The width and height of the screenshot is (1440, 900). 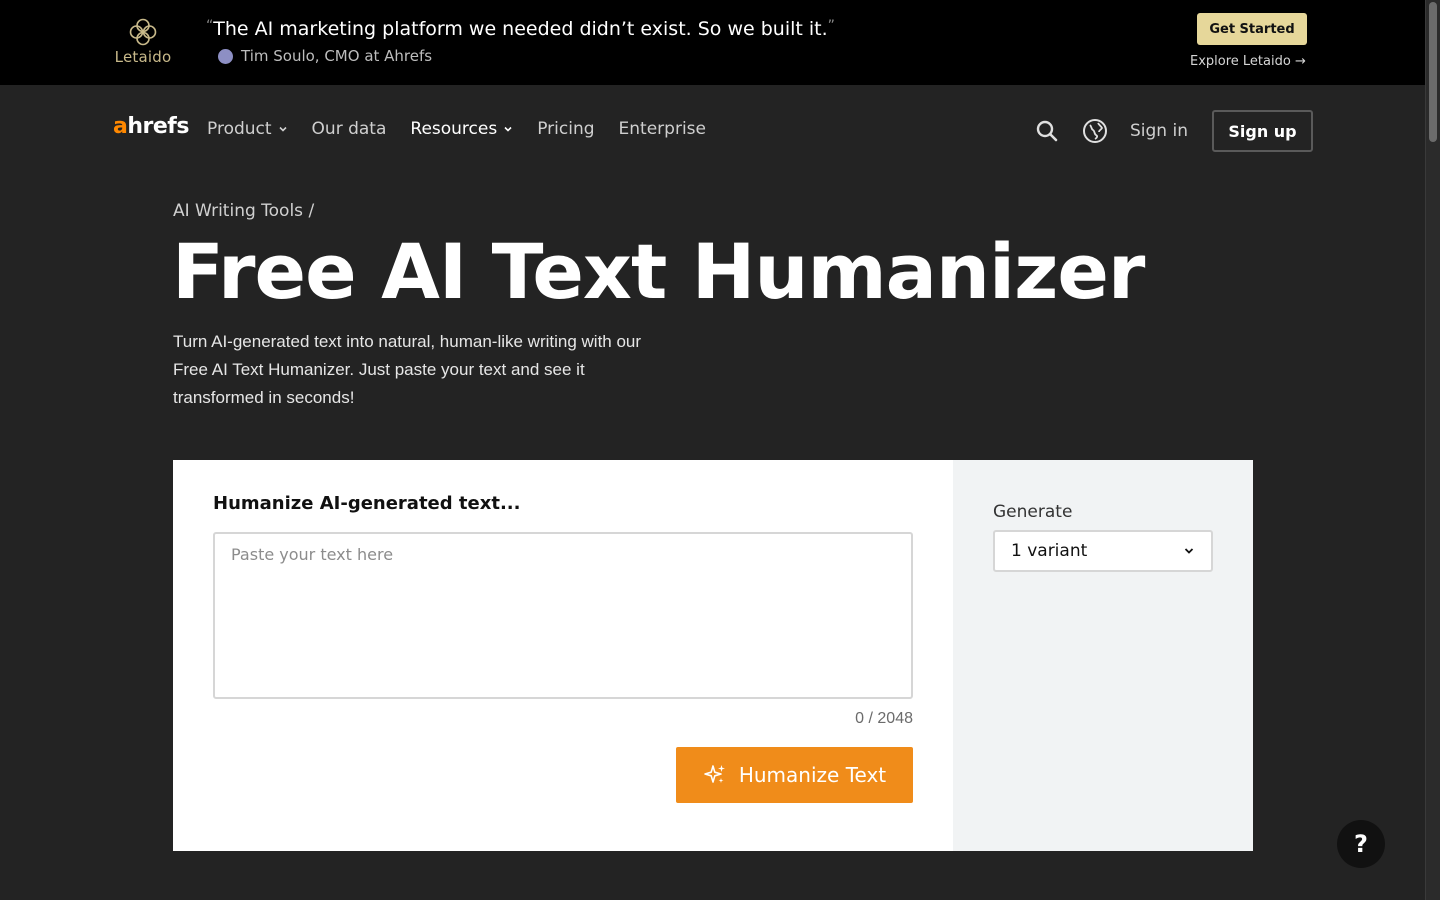 I want to click on letaido-logo-text: Letaido, so click(x=143, y=57).